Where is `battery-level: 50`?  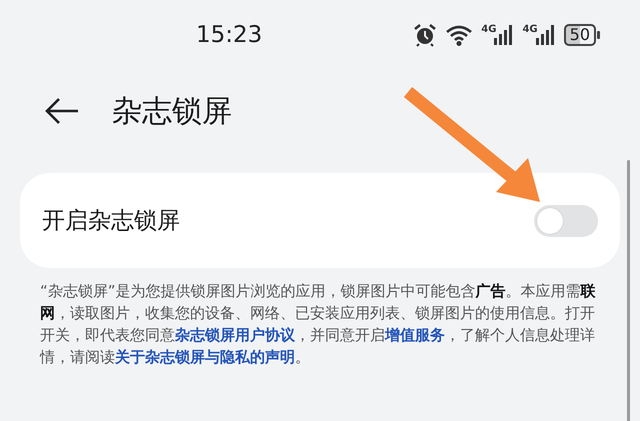
battery-level: 50 is located at coordinates (580, 35).